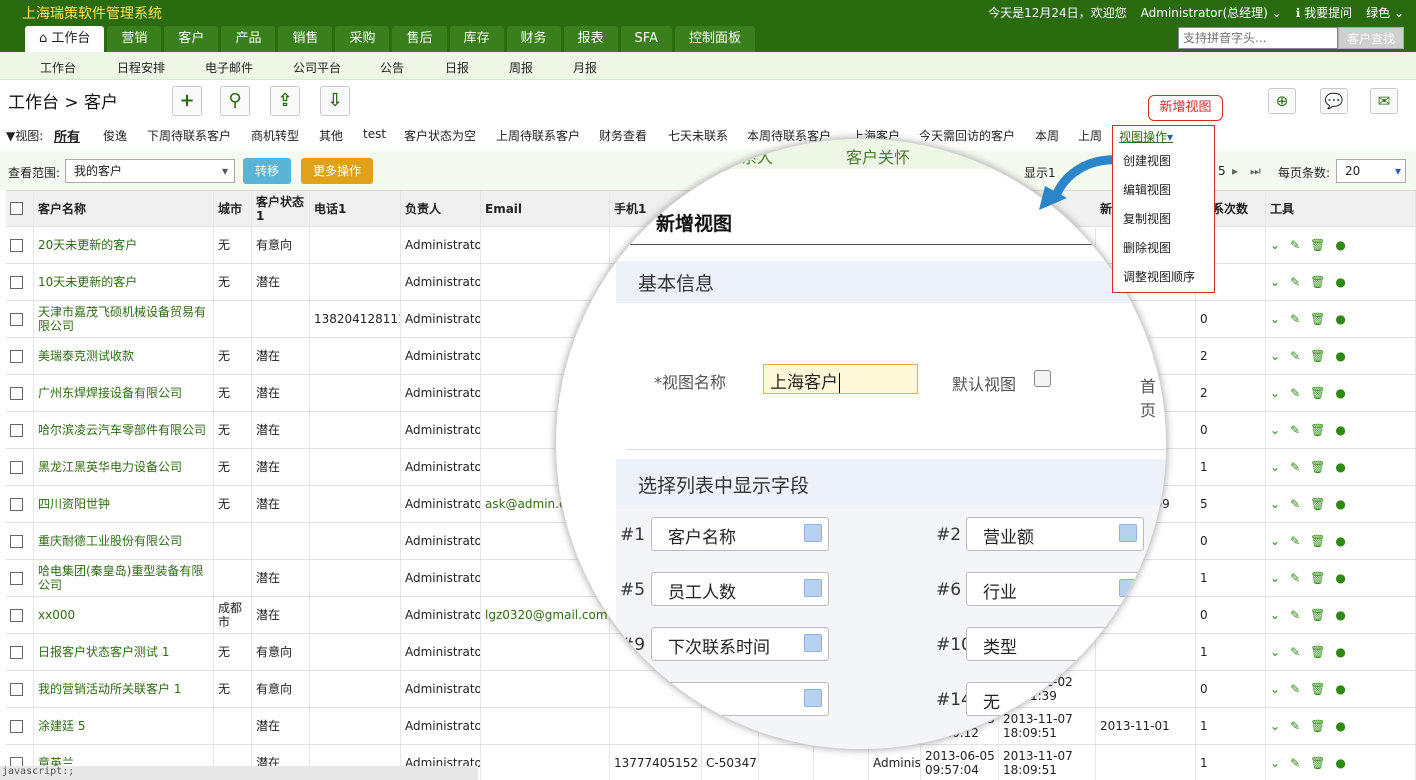 The width and height of the screenshot is (1416, 780). Describe the element at coordinates (124, 356) in the screenshot. I see `customer-name-cell: 美瑞泰克测试收款` at that location.